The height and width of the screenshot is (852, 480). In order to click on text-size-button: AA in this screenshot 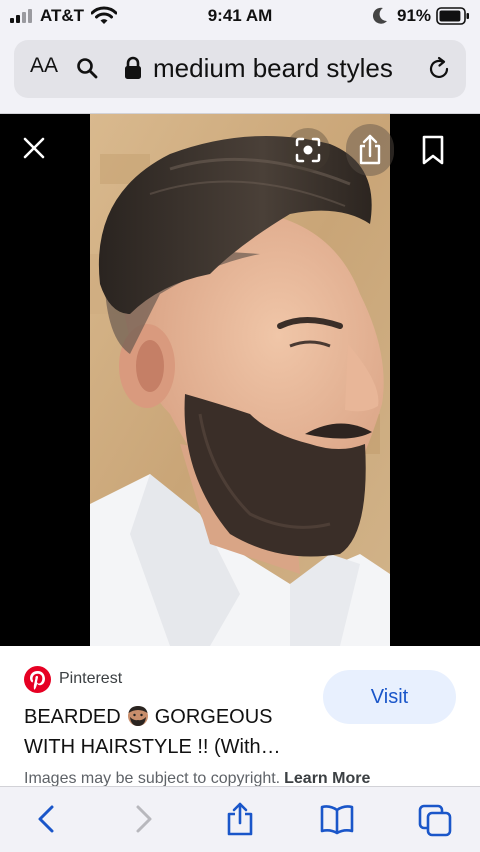, I will do `click(44, 66)`.